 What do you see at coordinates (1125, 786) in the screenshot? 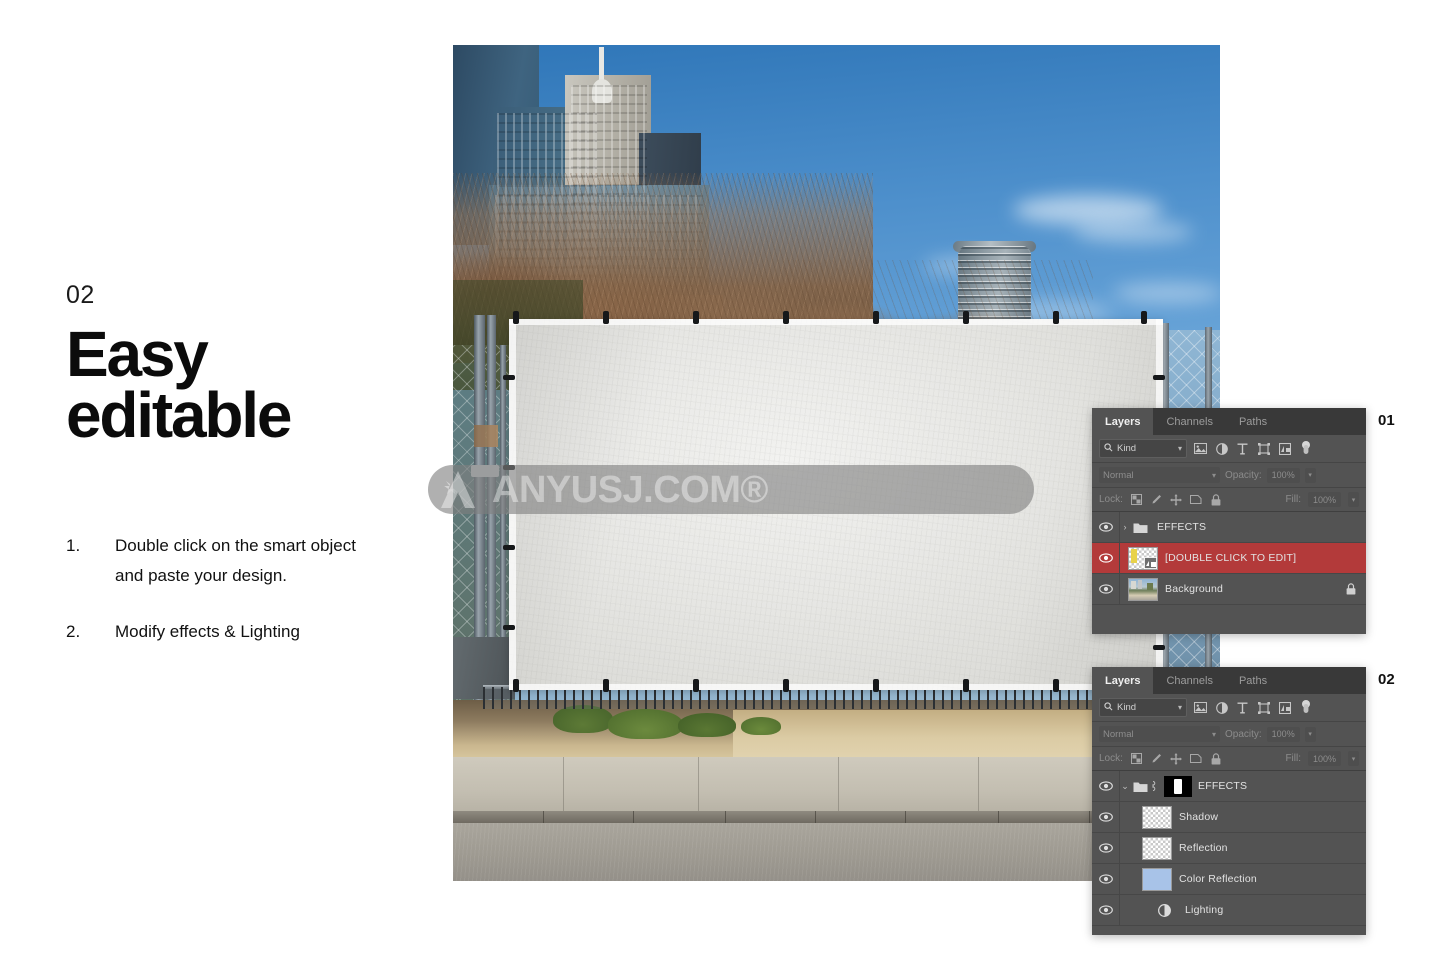
I see `chevron-down-icon: ⌄` at bounding box center [1125, 786].